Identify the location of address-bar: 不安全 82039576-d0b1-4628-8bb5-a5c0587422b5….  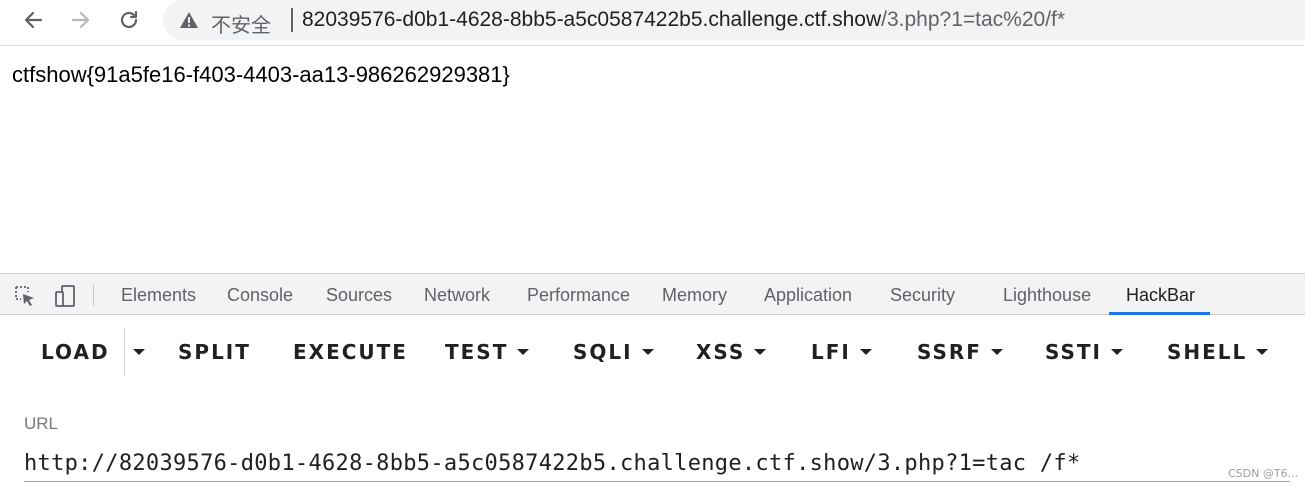
(734, 20).